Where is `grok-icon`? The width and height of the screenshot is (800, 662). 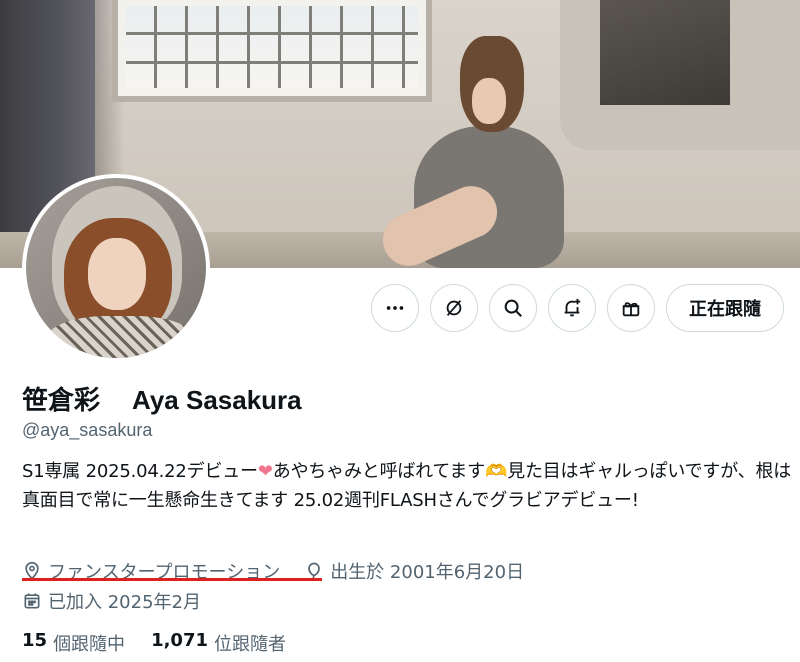 grok-icon is located at coordinates (454, 308).